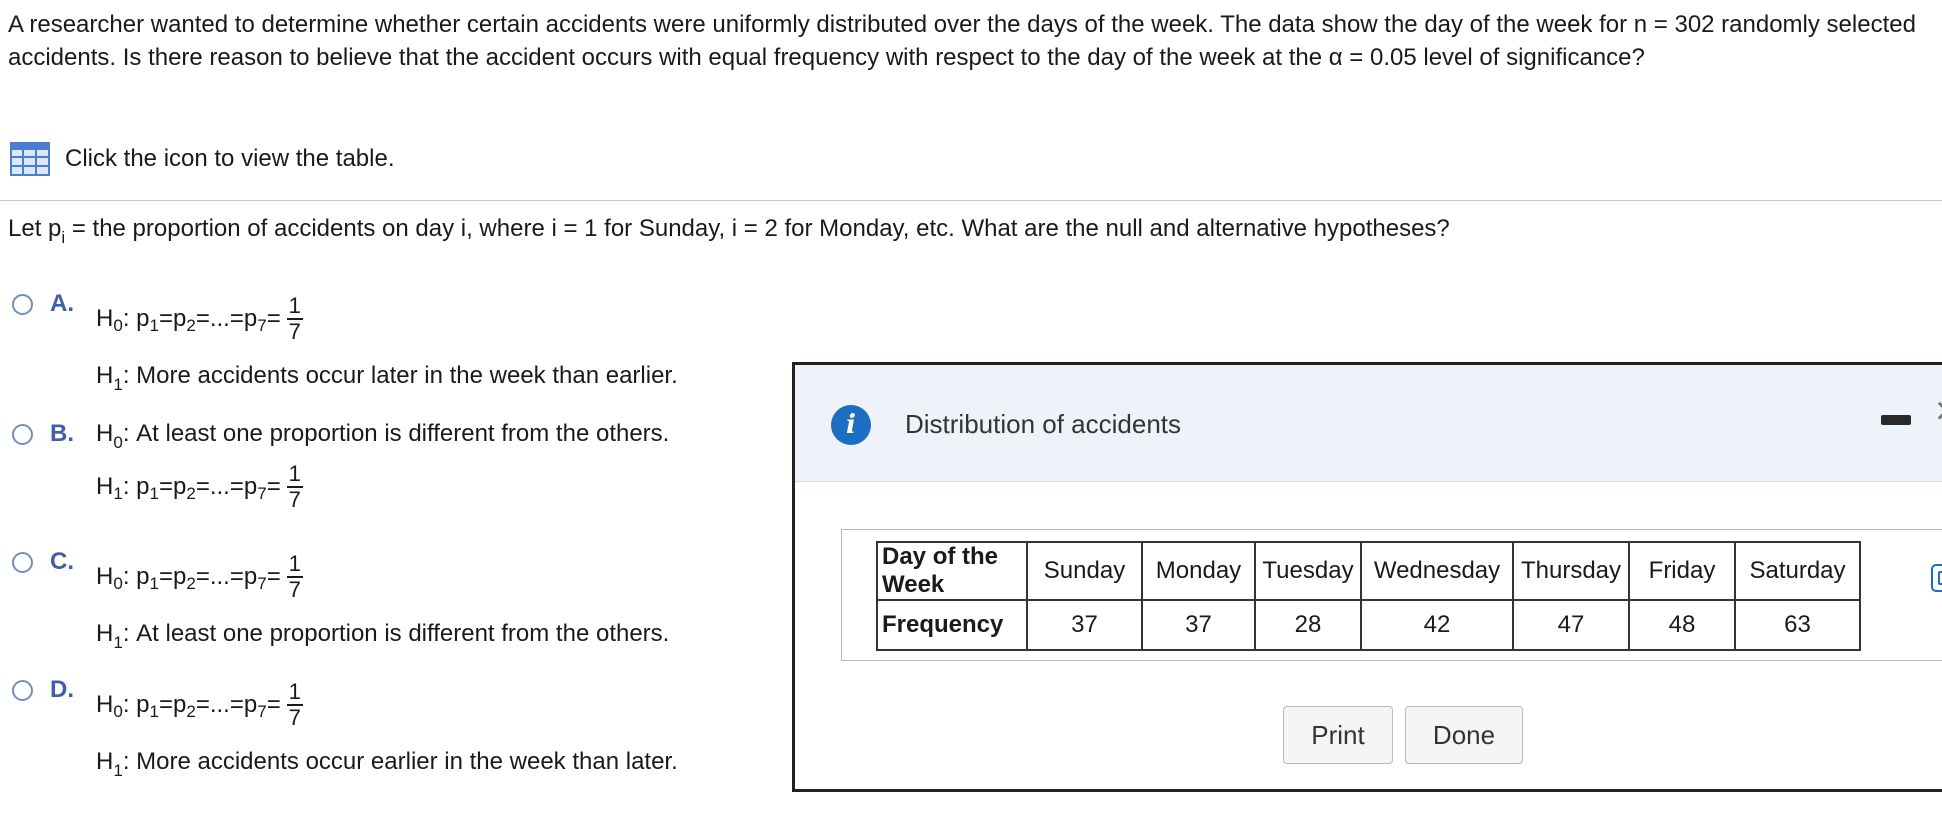  Describe the element at coordinates (952, 571) in the screenshot. I see `row-header-day: Day of the Week` at that location.